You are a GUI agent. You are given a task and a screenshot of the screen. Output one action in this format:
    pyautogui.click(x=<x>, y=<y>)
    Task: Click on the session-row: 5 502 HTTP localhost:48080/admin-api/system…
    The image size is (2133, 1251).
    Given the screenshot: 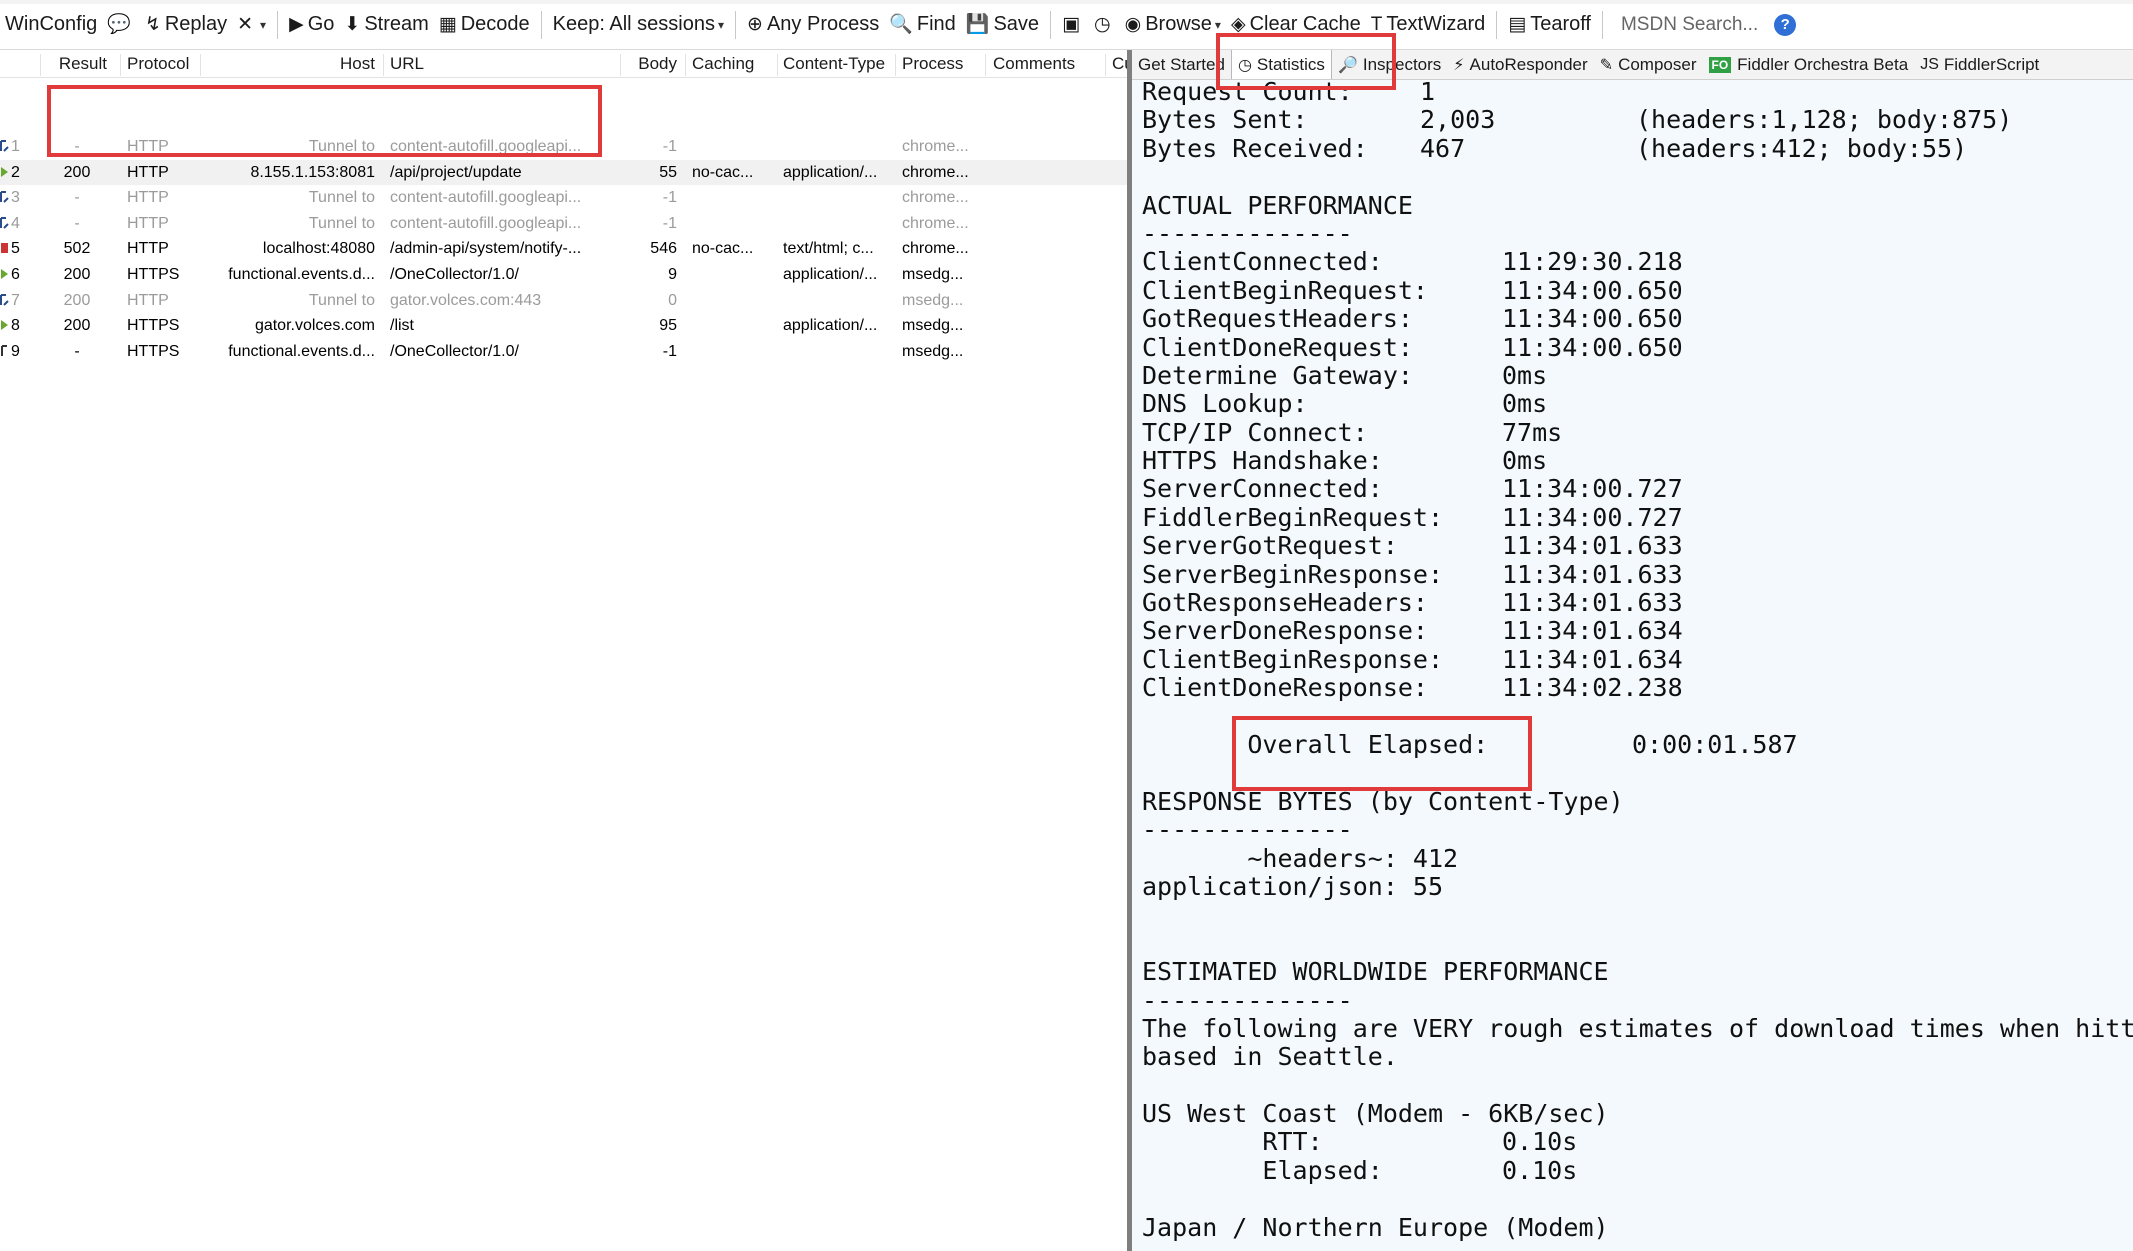 What is the action you would take?
    pyautogui.click(x=563, y=248)
    